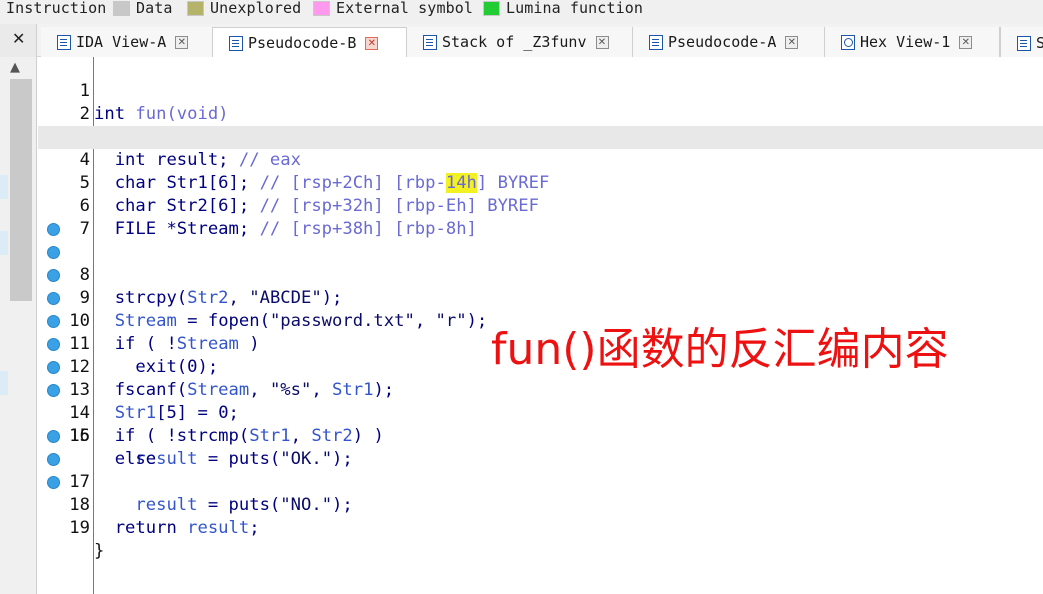  I want to click on tab-label: IDA View-A, so click(121, 42).